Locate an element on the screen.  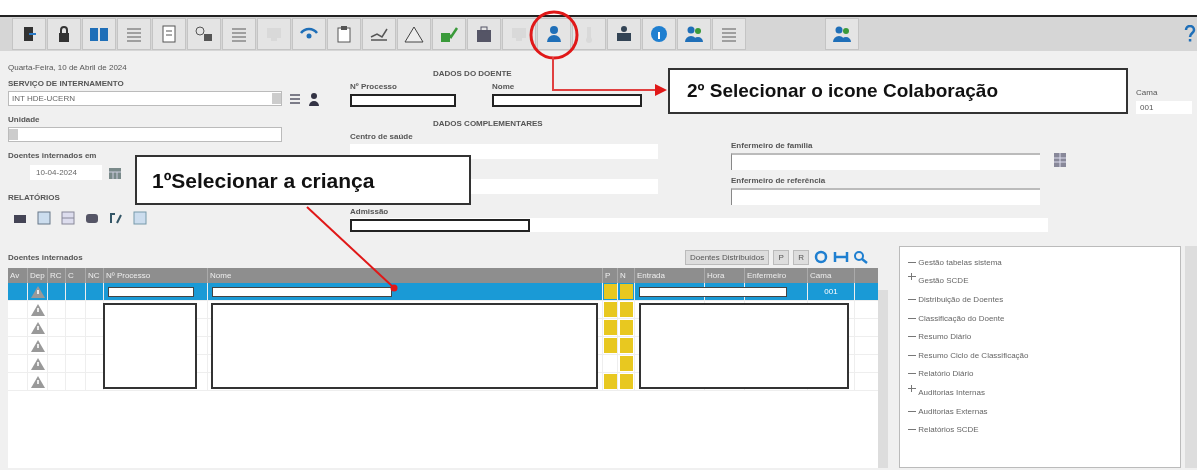
help-icon is located at coordinates (1190, 34).